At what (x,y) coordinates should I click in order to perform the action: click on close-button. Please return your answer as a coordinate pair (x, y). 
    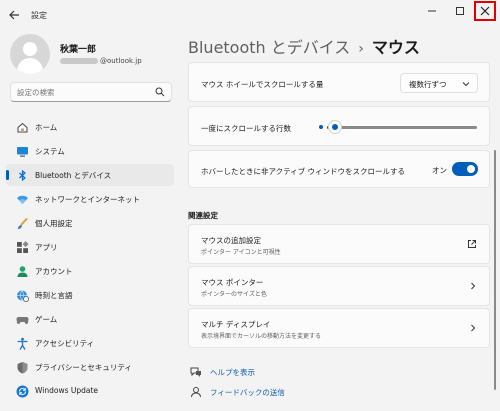
    Looking at the image, I should click on (485, 11).